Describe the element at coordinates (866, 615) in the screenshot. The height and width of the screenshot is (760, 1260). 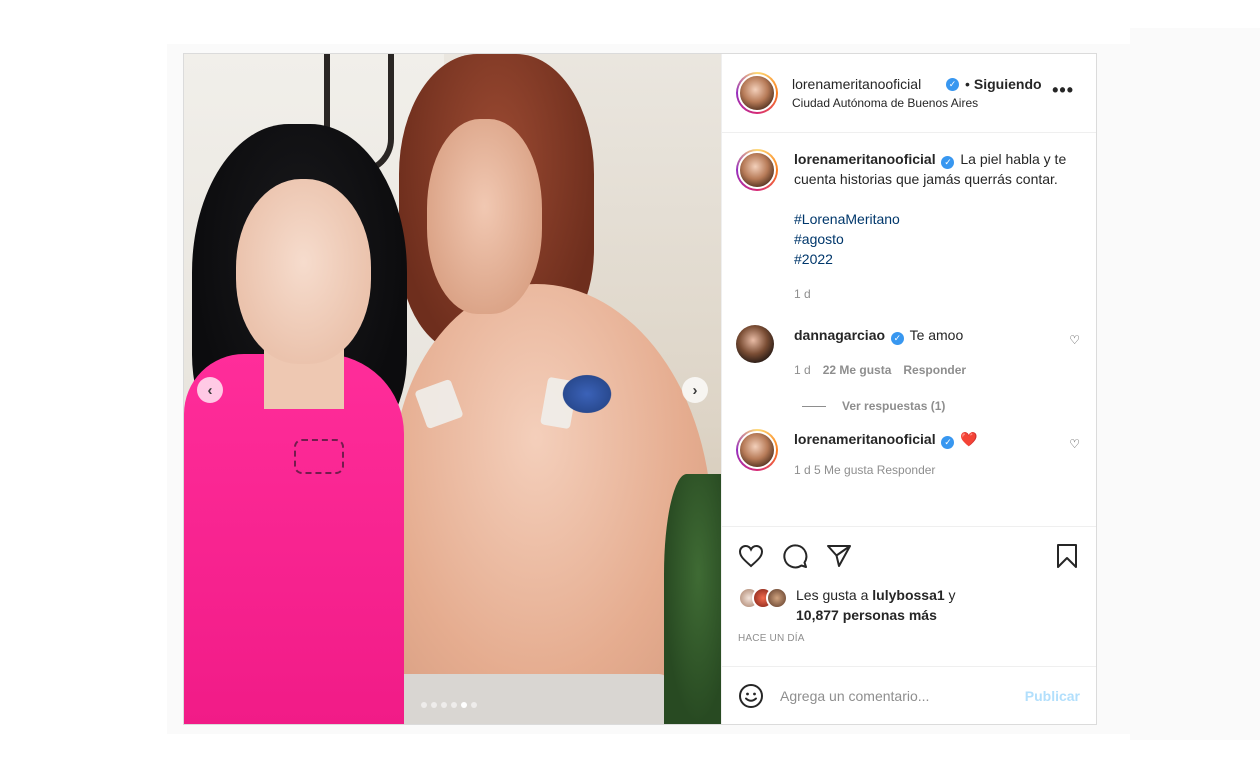
I see `likes-count: 10,877 personas más` at that location.